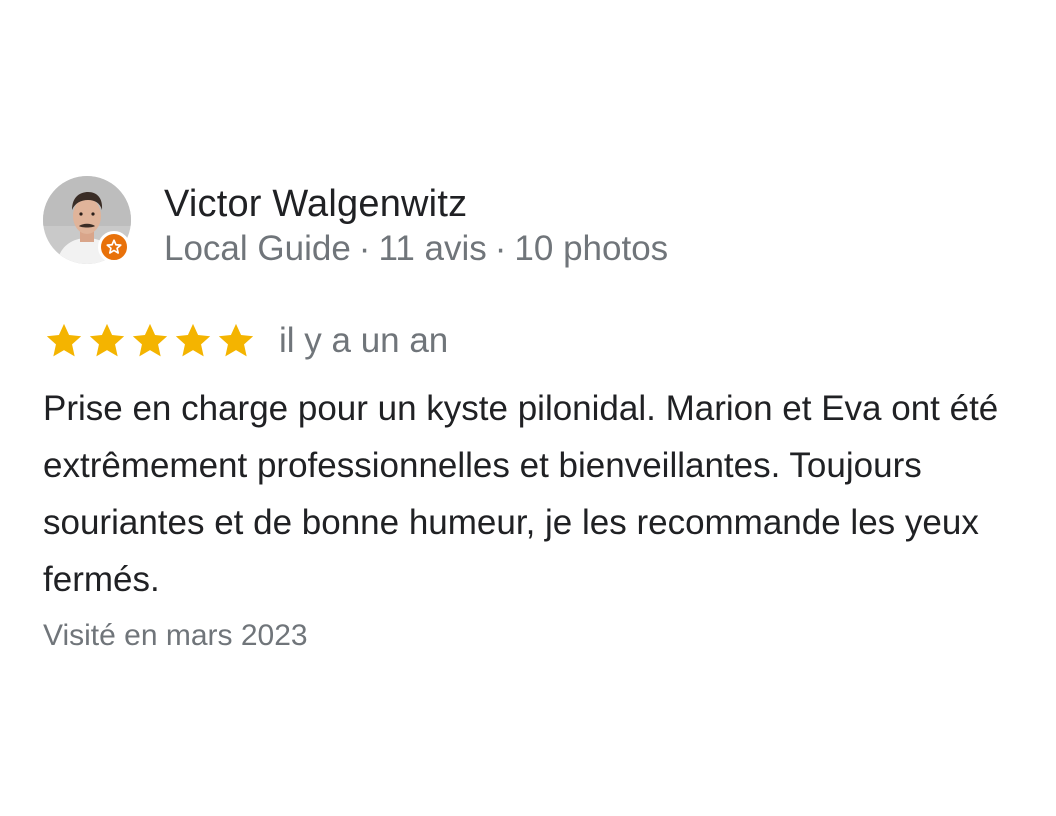 The height and width of the screenshot is (816, 1056). Describe the element at coordinates (364, 340) in the screenshot. I see `review-time: il y a un an` at that location.